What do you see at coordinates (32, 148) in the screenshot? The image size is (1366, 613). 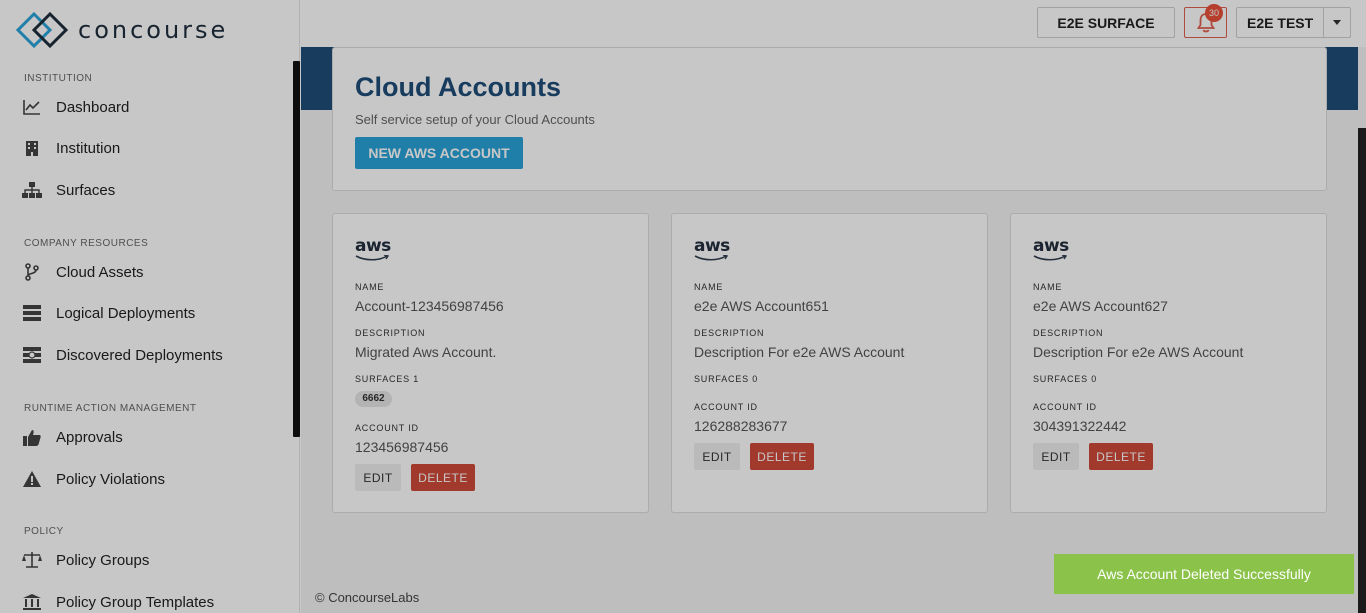 I see `building-icon` at bounding box center [32, 148].